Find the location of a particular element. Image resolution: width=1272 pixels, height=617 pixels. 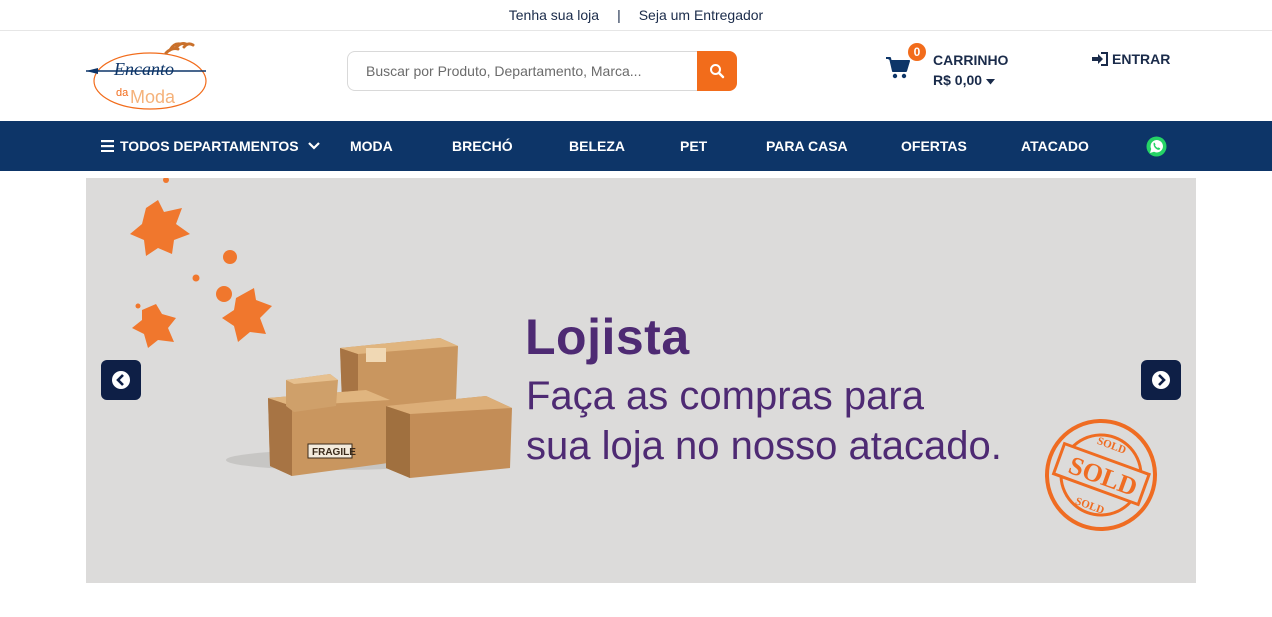

carousel-prev-button is located at coordinates (121, 380).